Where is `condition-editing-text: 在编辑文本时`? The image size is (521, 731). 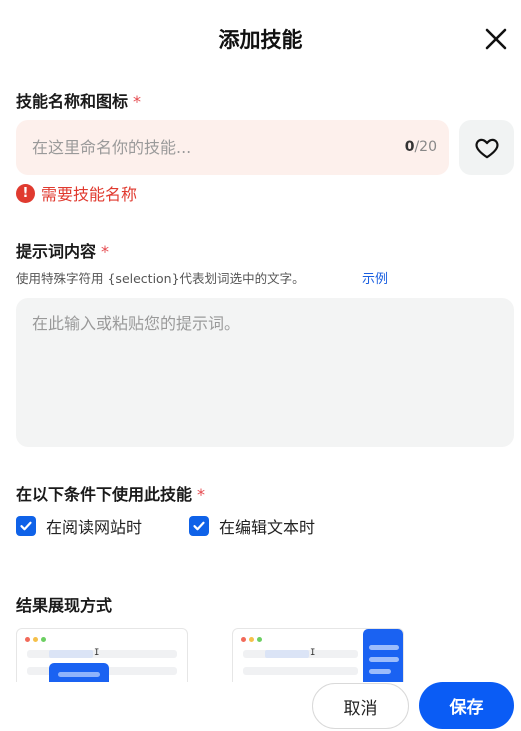 condition-editing-text: 在编辑文本时 is located at coordinates (252, 526).